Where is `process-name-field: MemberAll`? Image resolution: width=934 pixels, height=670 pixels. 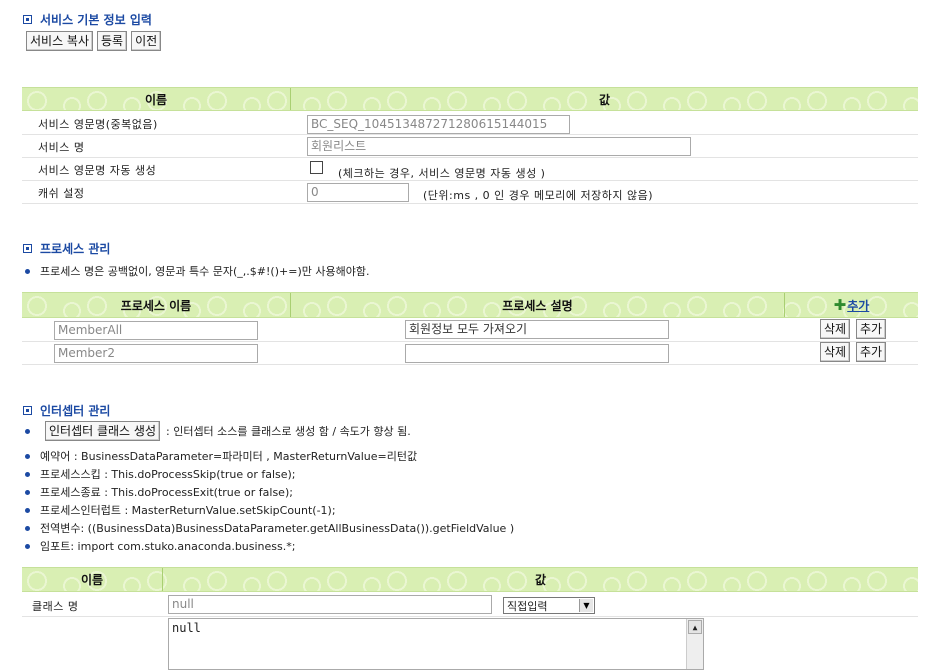
process-name-field: MemberAll is located at coordinates (156, 330).